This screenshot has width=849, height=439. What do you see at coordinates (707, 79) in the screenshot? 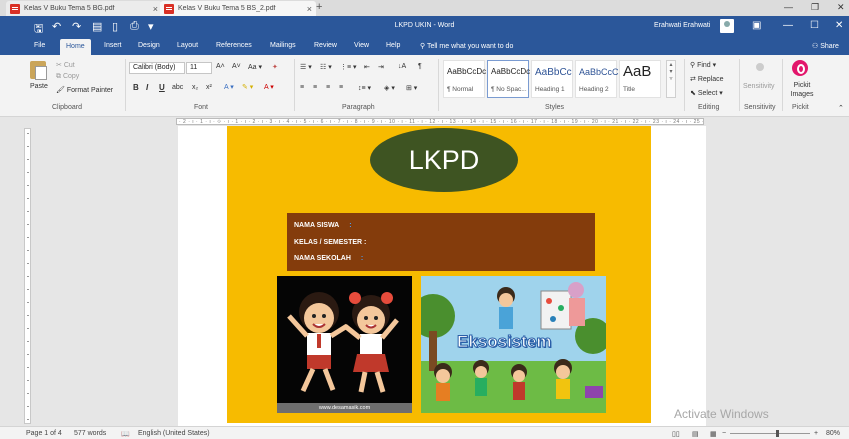
I see `replace-button: ⇄ Replace` at bounding box center [707, 79].